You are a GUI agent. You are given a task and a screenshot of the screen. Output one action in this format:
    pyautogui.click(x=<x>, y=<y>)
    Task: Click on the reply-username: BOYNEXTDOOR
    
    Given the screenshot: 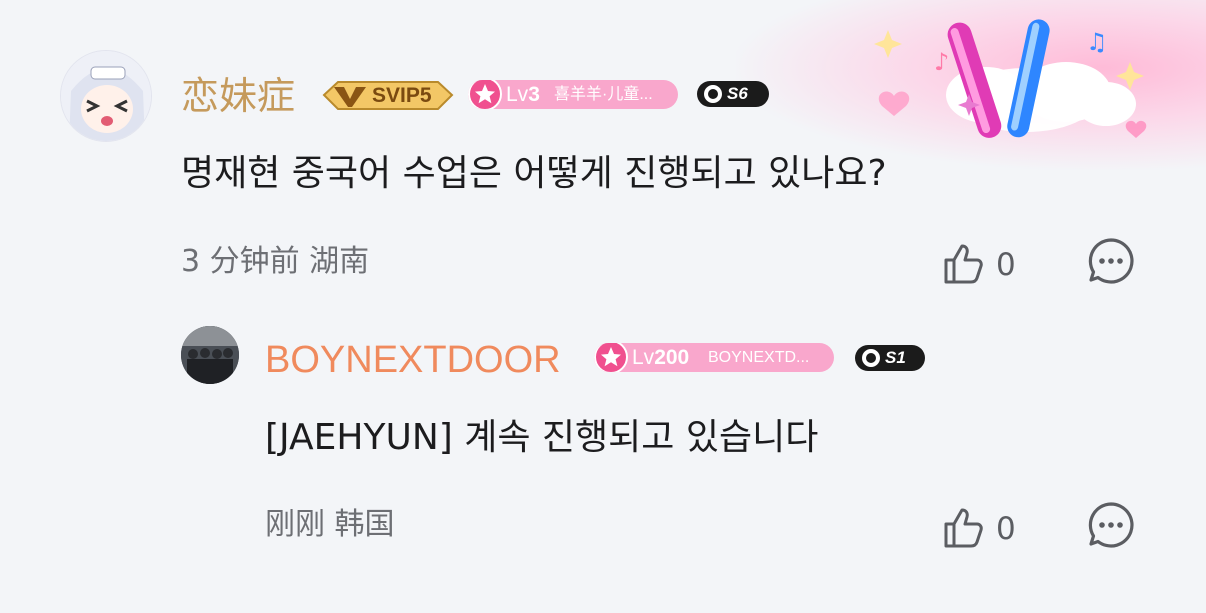 What is the action you would take?
    pyautogui.click(x=413, y=360)
    